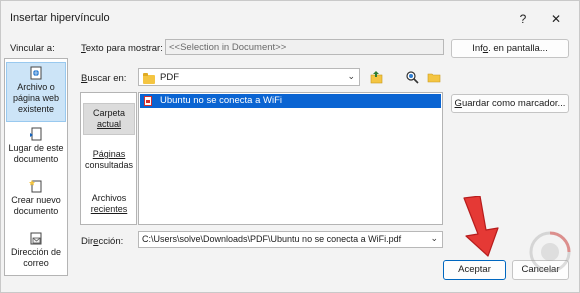  I want to click on watermark-logo-icon, so click(550, 252).